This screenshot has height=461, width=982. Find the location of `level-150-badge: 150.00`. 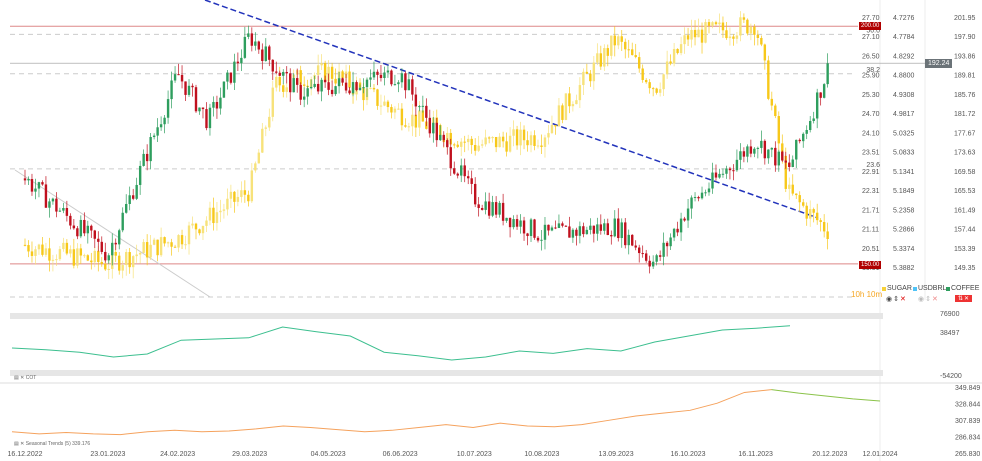

level-150-badge: 150.00 is located at coordinates (870, 265).